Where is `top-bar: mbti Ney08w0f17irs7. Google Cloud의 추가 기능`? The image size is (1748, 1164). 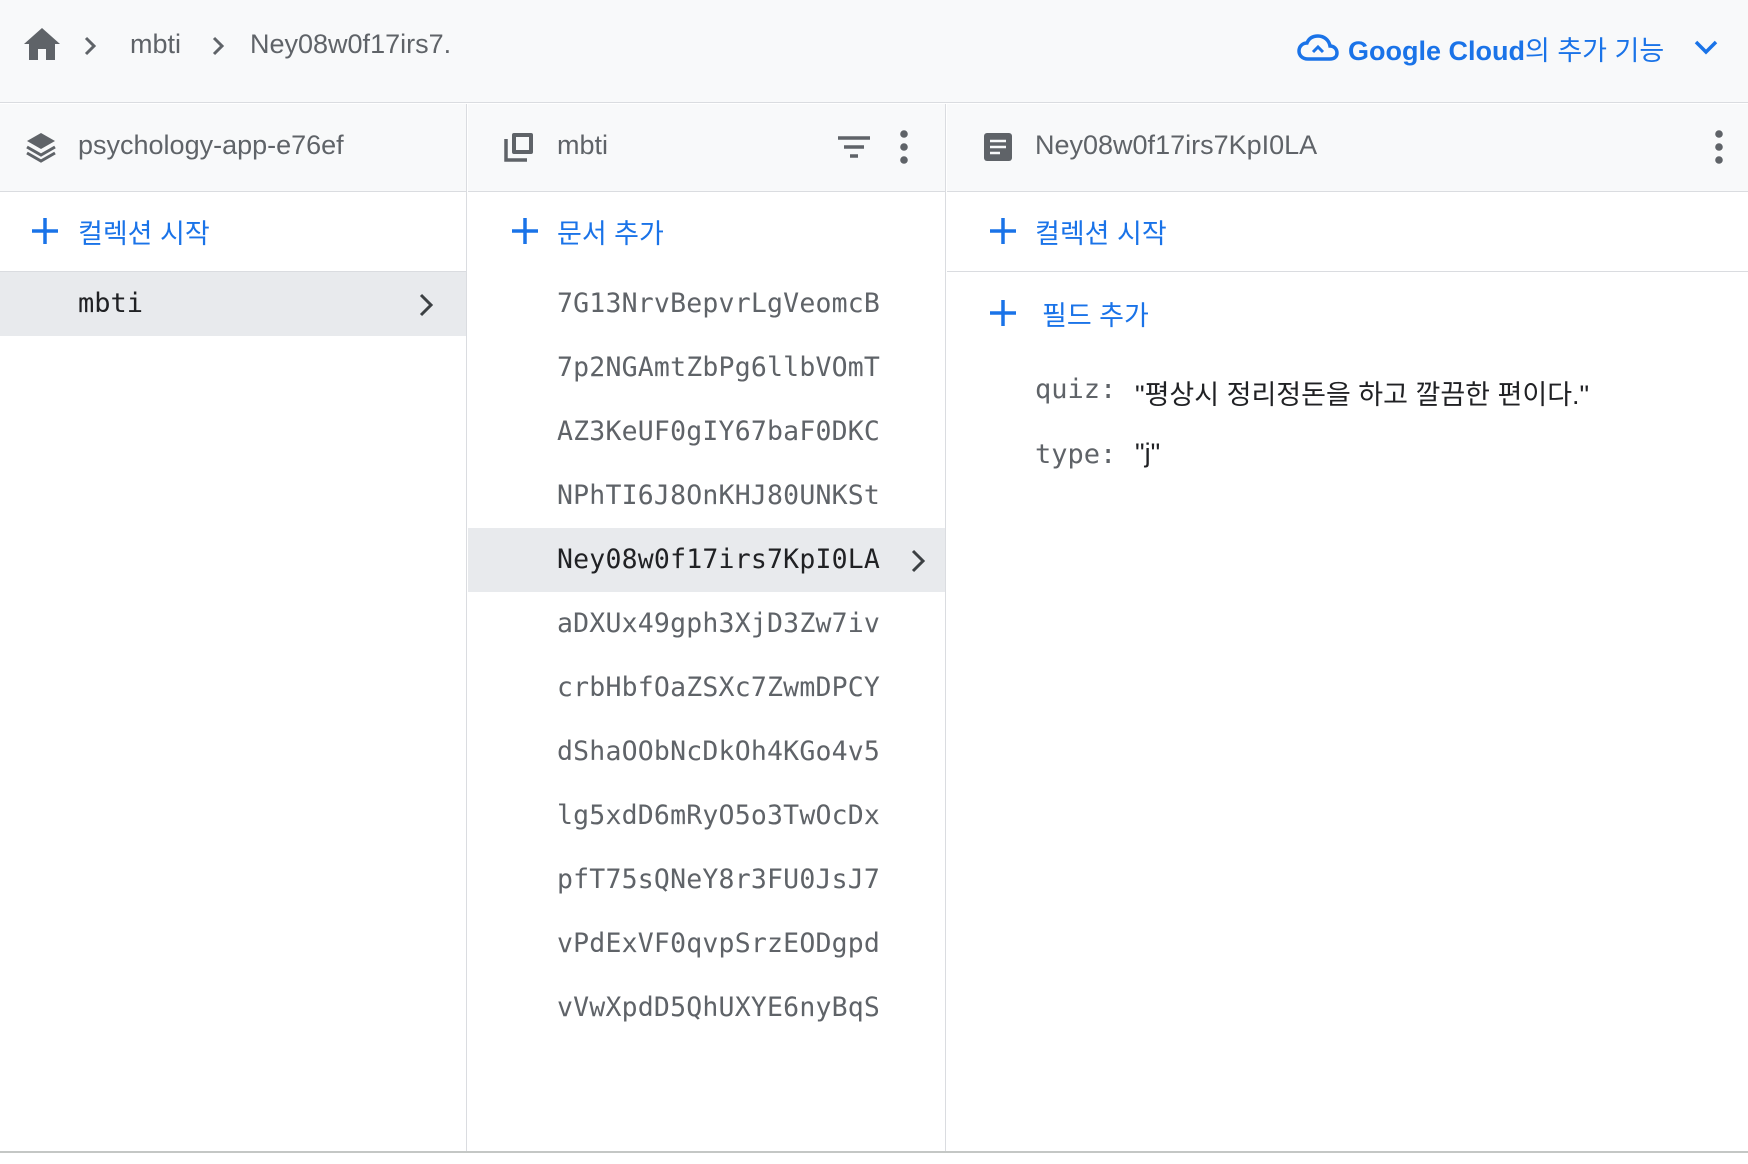 top-bar: mbti Ney08w0f17irs7. Google Cloud의 추가 기능 is located at coordinates (874, 51).